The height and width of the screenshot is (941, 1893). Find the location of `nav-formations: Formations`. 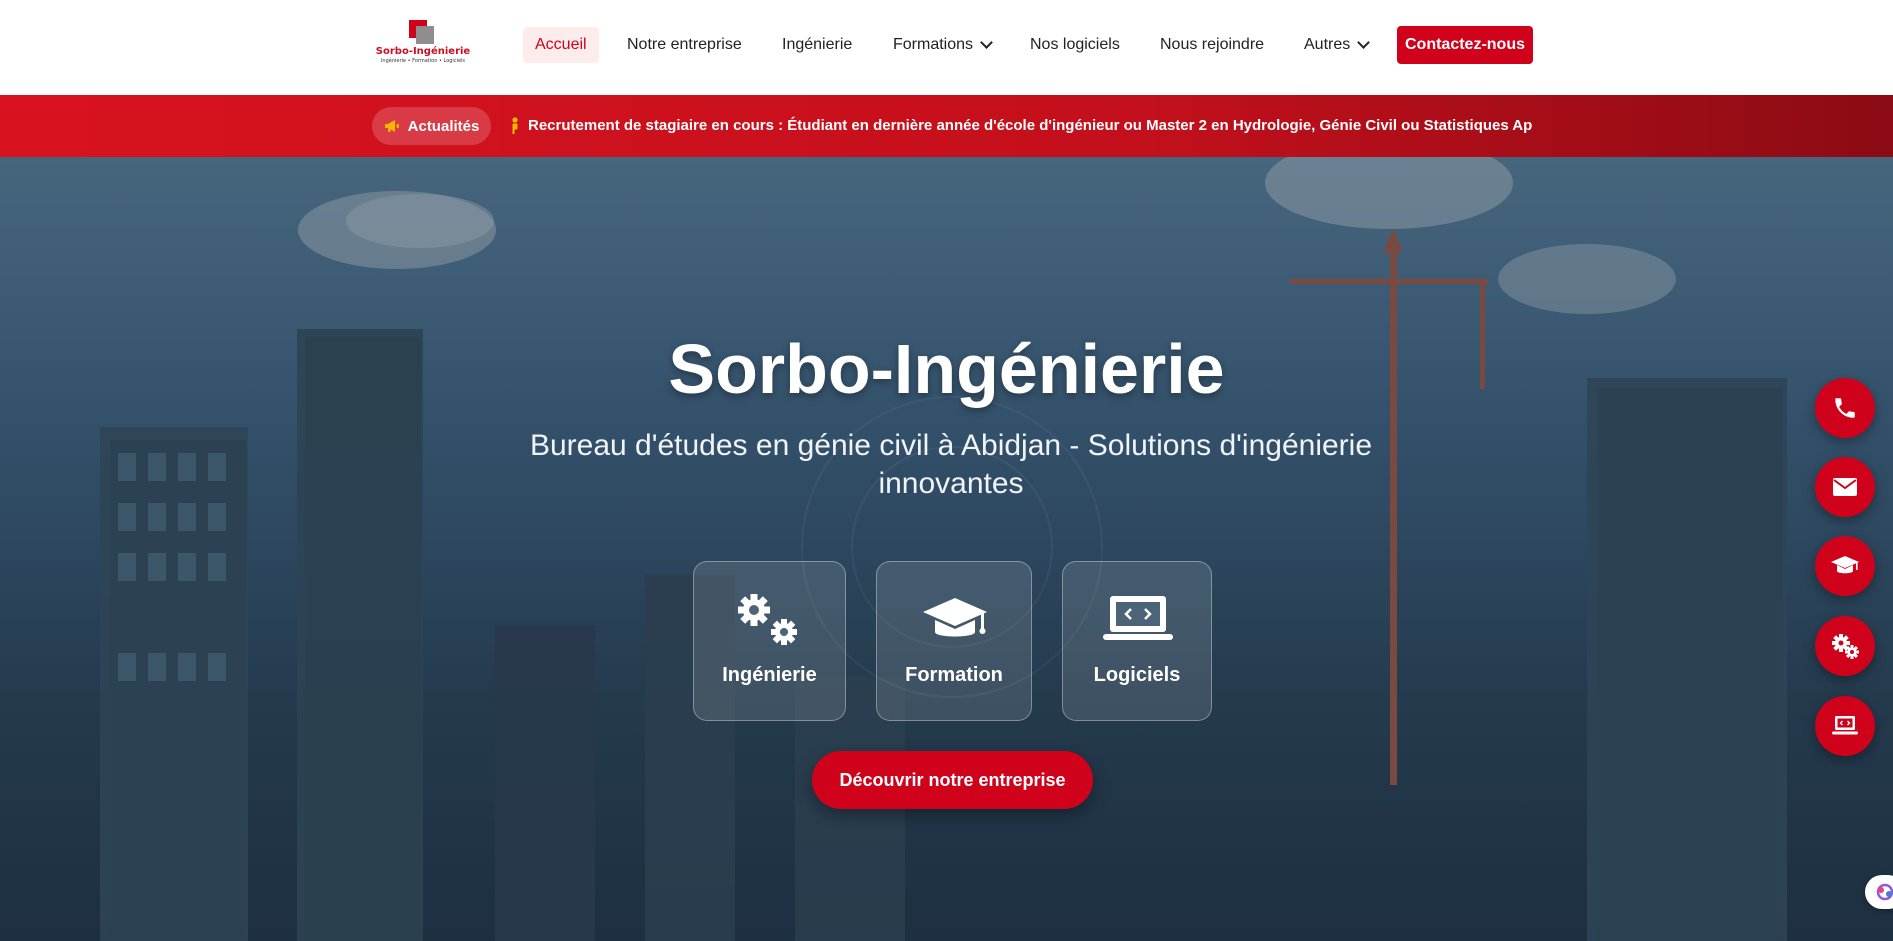

nav-formations: Formations is located at coordinates (943, 45).